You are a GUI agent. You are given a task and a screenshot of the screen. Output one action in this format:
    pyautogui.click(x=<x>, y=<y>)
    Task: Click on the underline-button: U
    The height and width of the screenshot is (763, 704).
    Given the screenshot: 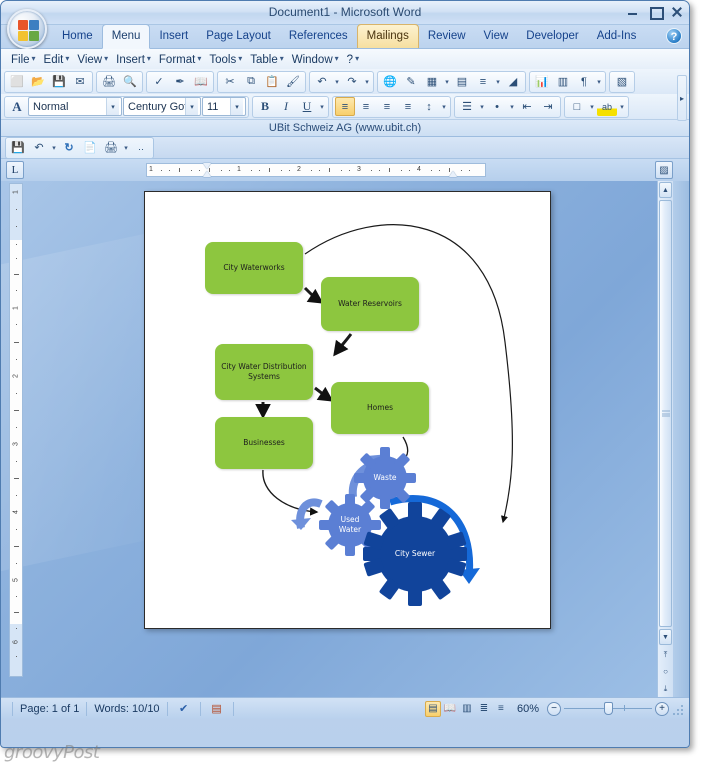 What is the action you would take?
    pyautogui.click(x=307, y=106)
    